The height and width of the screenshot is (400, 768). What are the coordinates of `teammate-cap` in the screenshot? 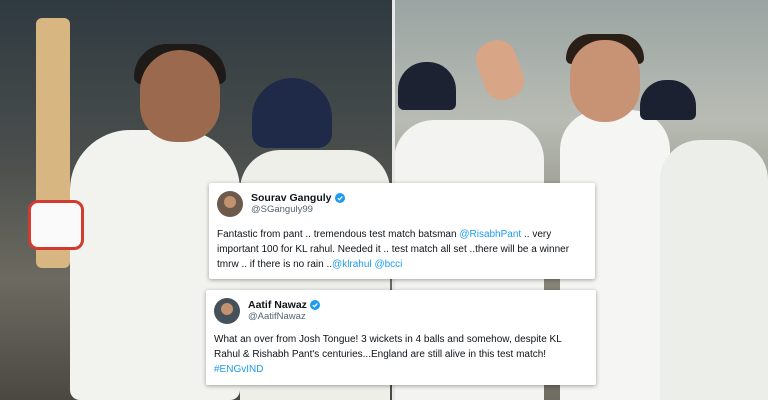 It's located at (668, 100).